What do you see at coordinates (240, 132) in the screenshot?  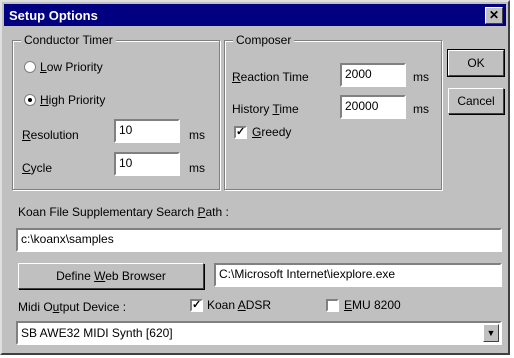 I see `greedy-checkbox: ✓` at bounding box center [240, 132].